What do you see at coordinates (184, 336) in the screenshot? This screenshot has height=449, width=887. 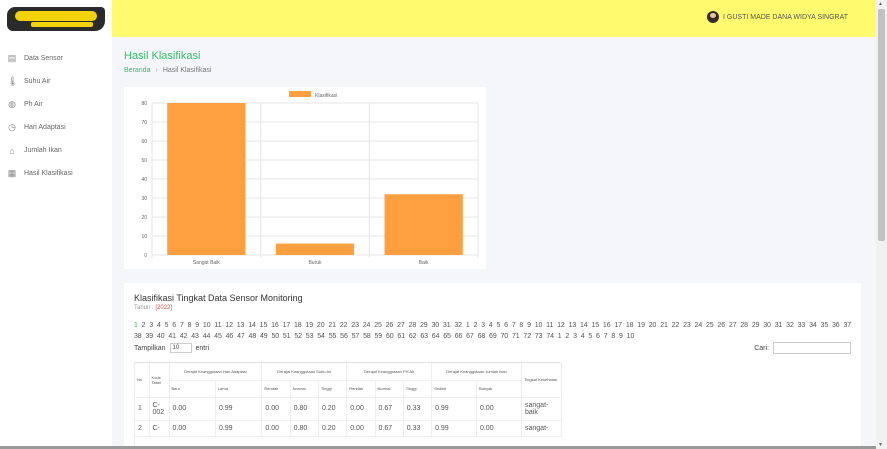 I see `page-link: 42` at bounding box center [184, 336].